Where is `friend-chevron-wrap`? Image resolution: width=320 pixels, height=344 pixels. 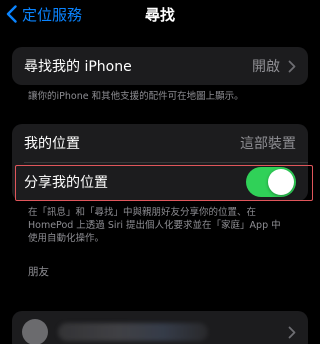 friend-chevron-wrap is located at coordinates (288, 332).